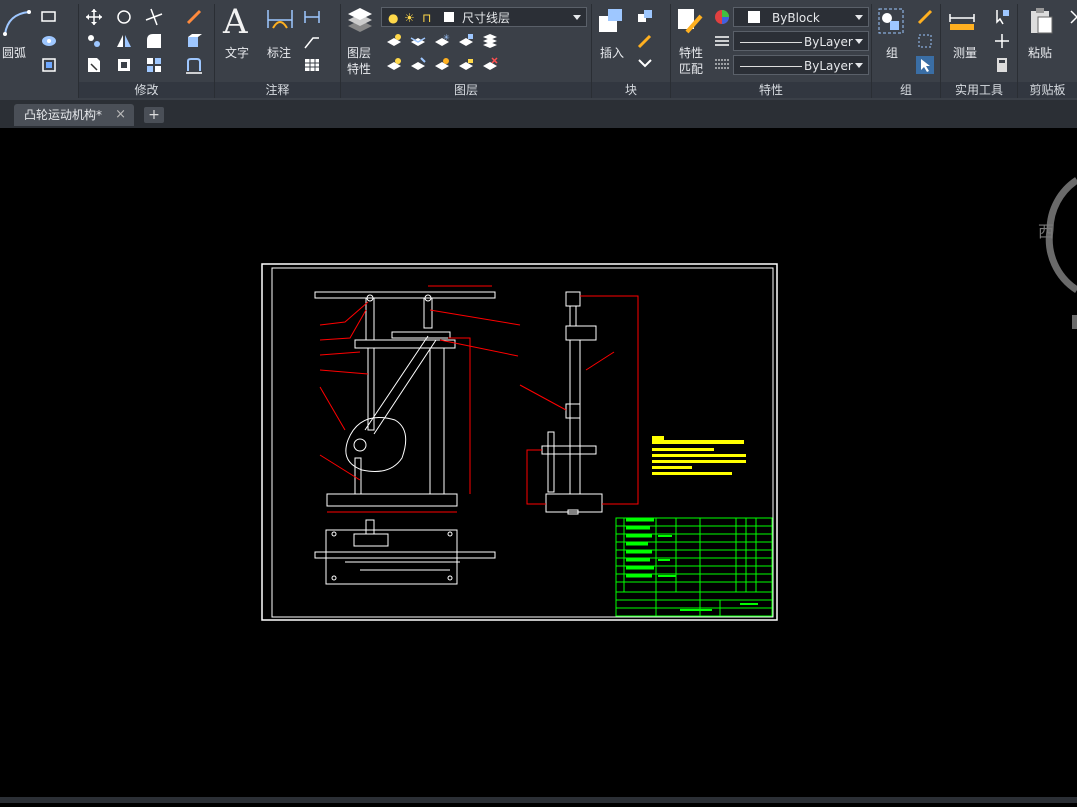 The width and height of the screenshot is (1077, 807). What do you see at coordinates (39, 50) in the screenshot?
I see `draw-panel: 圆弧` at bounding box center [39, 50].